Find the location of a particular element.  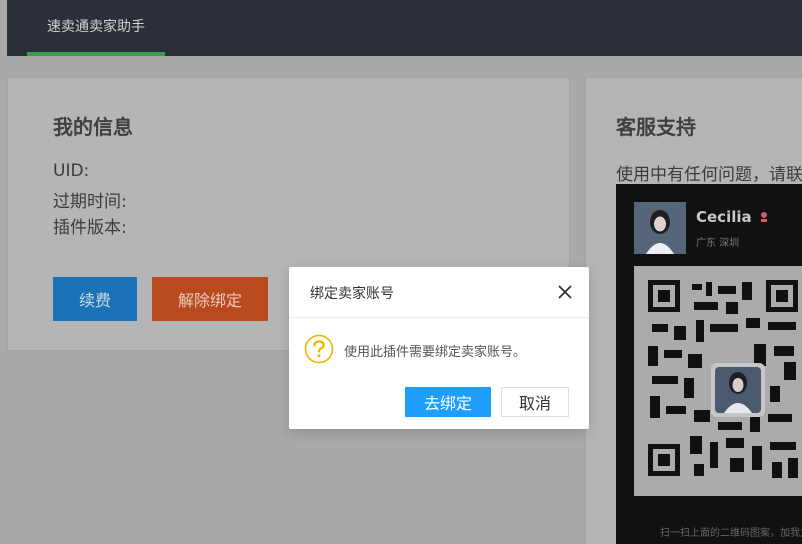

profile-name: Cecilia is located at coordinates (732, 217).